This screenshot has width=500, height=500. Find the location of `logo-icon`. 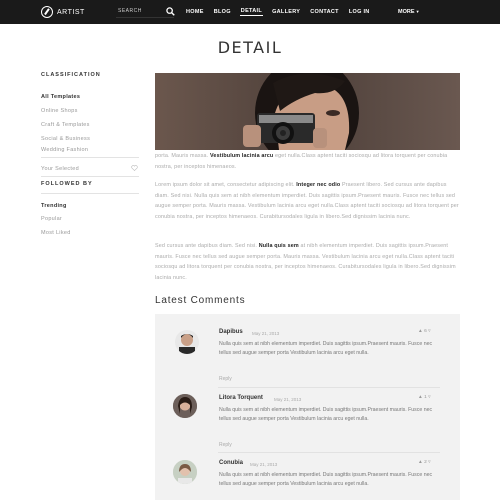

logo-icon is located at coordinates (47, 12).